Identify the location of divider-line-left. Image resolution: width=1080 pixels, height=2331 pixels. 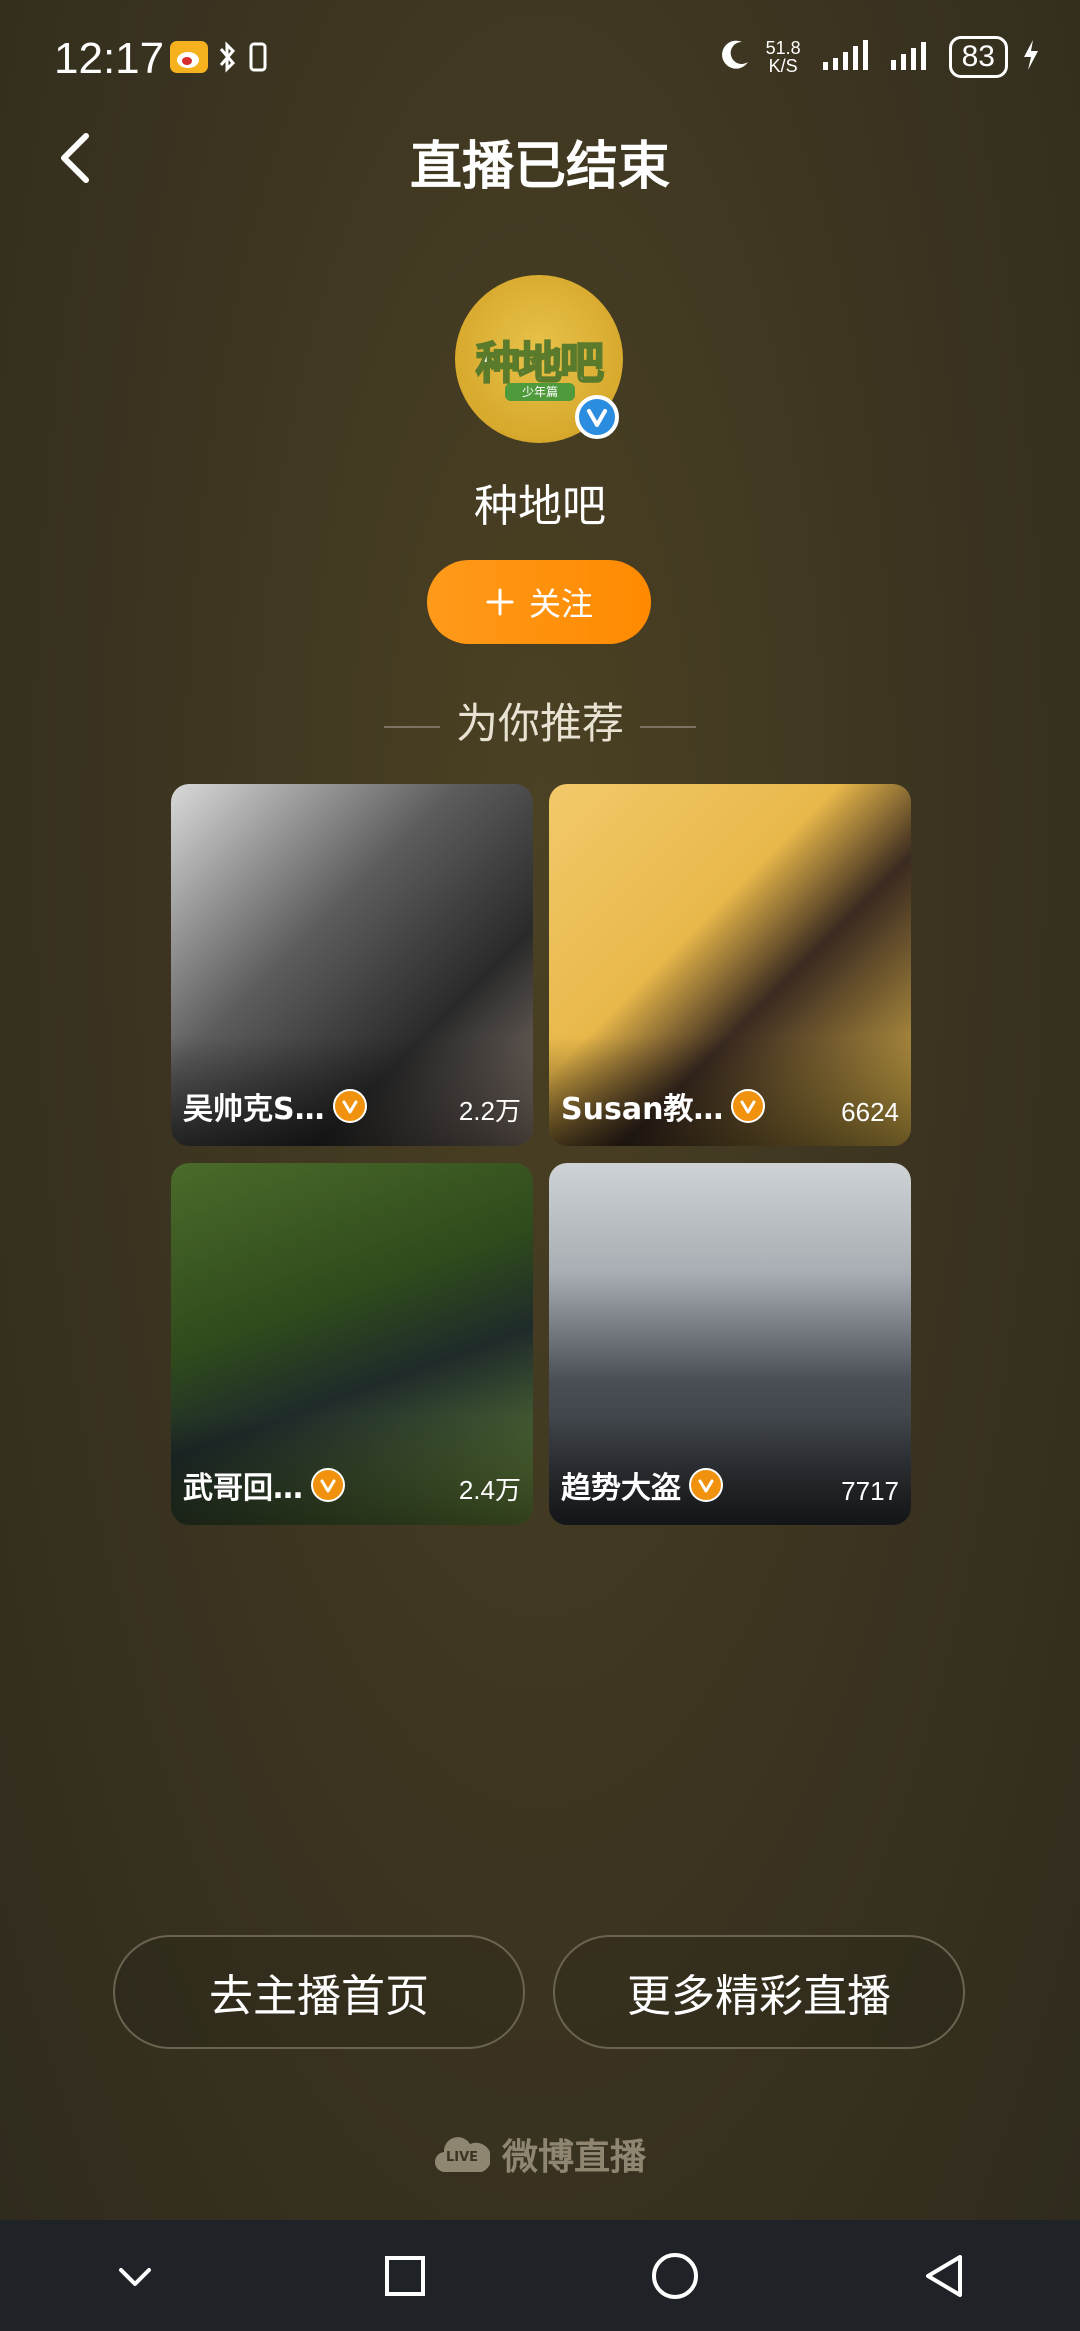
(411, 726).